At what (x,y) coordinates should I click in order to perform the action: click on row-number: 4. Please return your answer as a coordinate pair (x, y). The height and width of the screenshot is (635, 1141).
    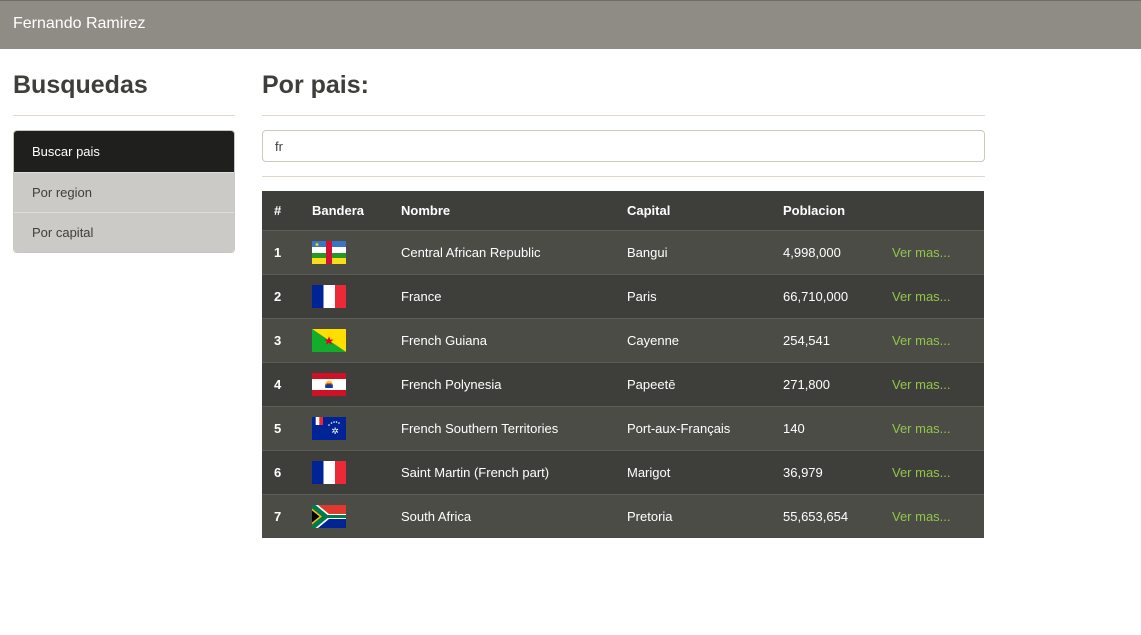
    Looking at the image, I should click on (287, 383).